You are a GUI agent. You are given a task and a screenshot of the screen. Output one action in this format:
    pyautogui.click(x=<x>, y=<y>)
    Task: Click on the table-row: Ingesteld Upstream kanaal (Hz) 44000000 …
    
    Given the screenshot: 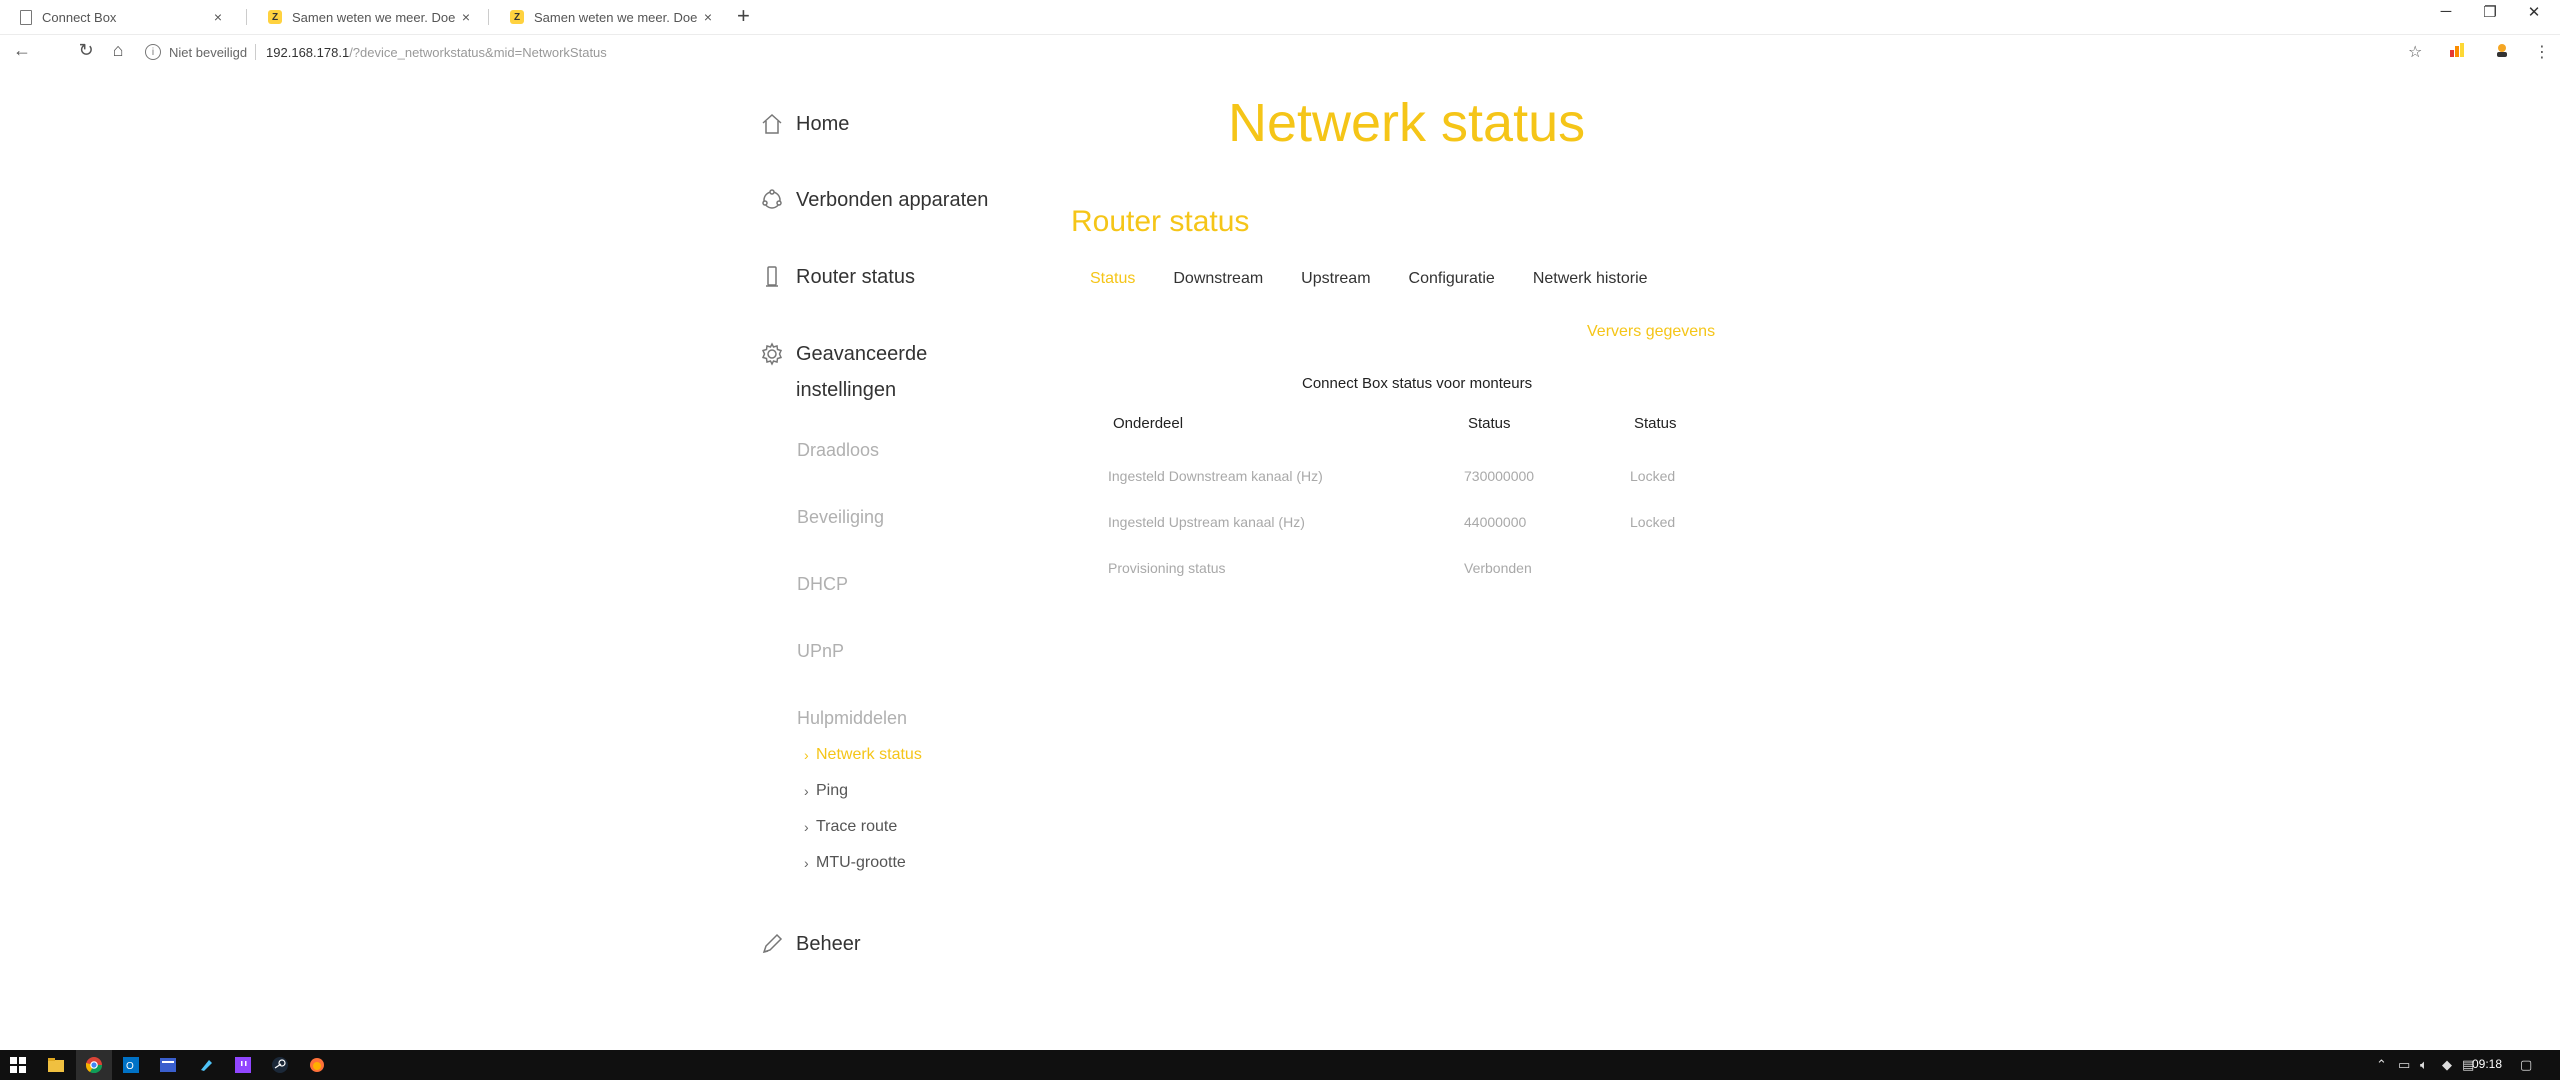 What is the action you would take?
    pyautogui.click(x=1408, y=534)
    